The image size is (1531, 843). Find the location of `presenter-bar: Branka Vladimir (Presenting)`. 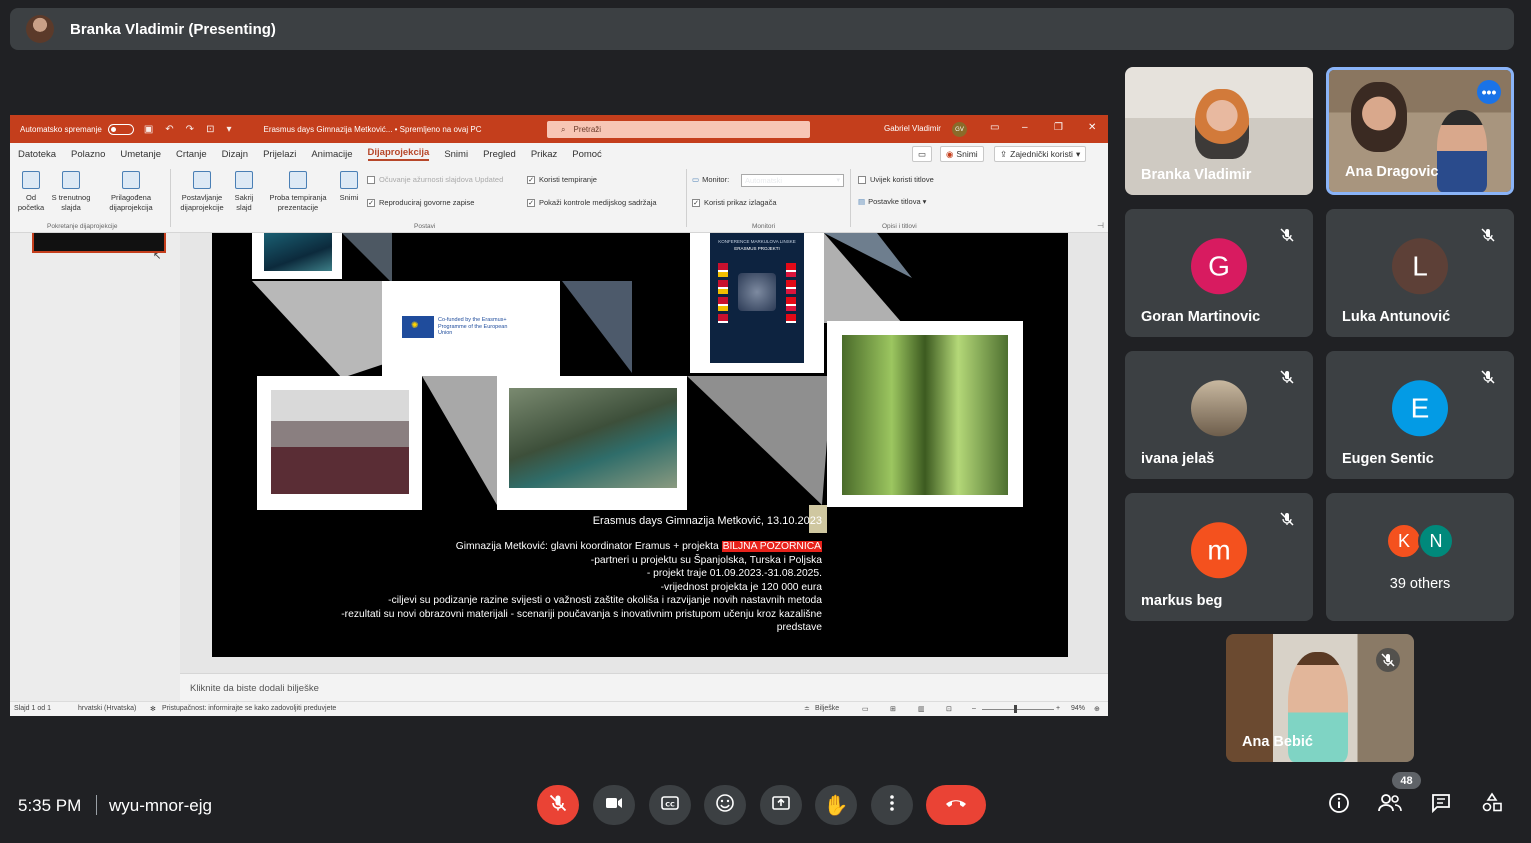

presenter-bar: Branka Vladimir (Presenting) is located at coordinates (762, 29).